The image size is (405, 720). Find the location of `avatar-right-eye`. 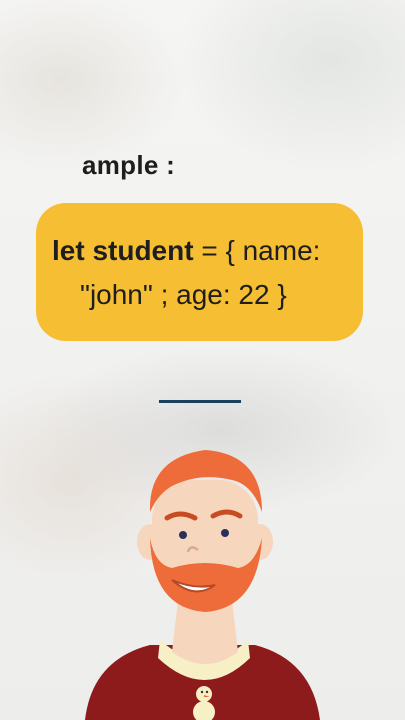

avatar-right-eye is located at coordinates (225, 533).